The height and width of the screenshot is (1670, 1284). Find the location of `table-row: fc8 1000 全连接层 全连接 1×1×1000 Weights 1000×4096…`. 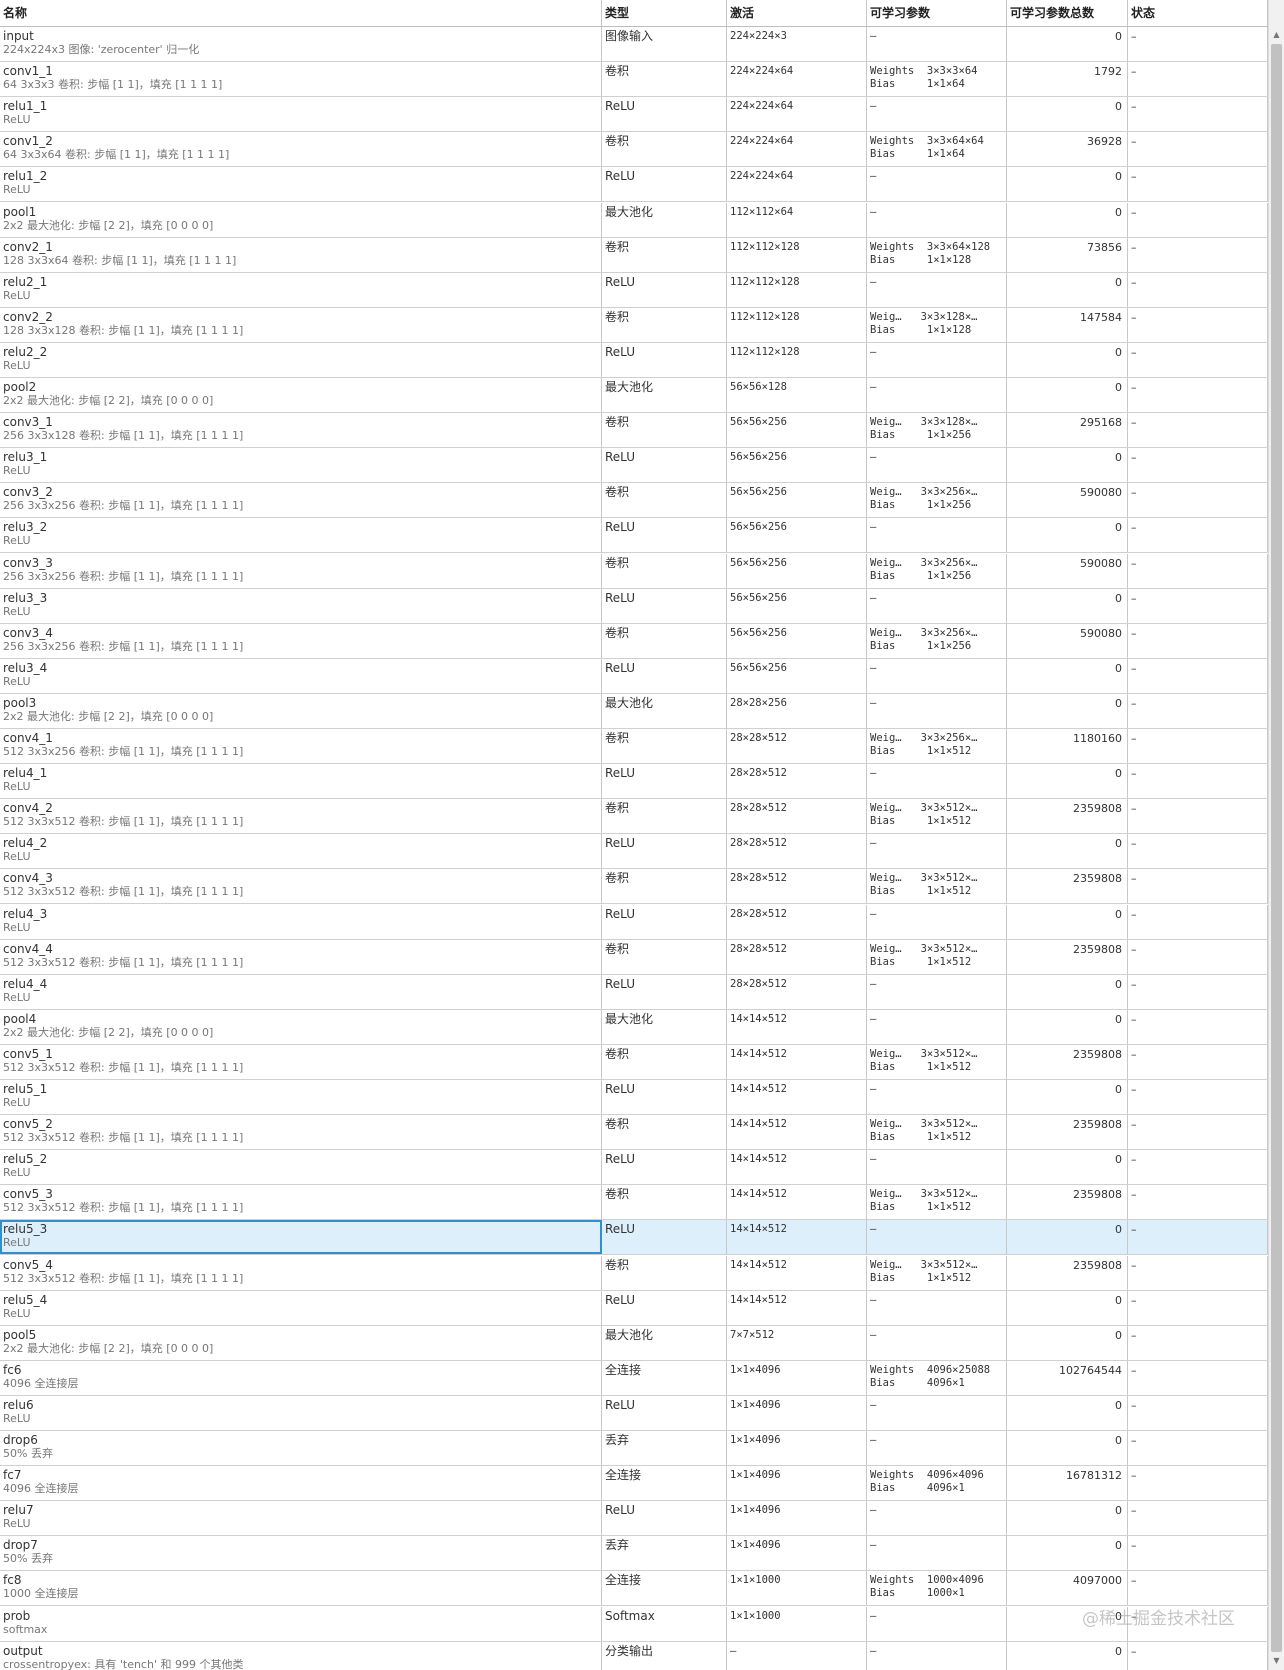

table-row: fc8 1000 全连接层 全连接 1×1×1000 Weights 1000×4096… is located at coordinates (634, 1589).